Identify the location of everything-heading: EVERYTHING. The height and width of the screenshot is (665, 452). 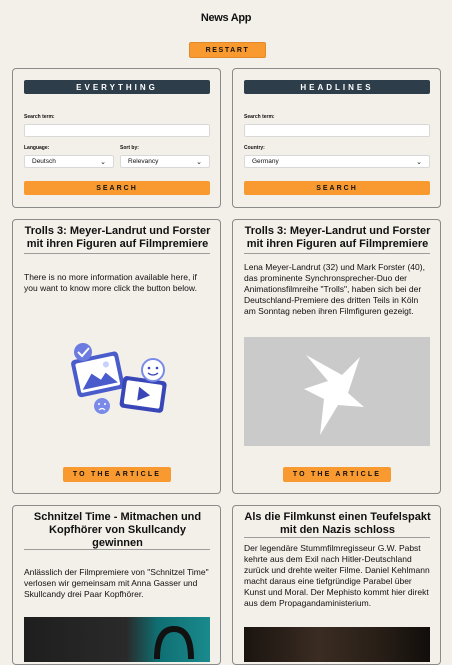
(117, 87).